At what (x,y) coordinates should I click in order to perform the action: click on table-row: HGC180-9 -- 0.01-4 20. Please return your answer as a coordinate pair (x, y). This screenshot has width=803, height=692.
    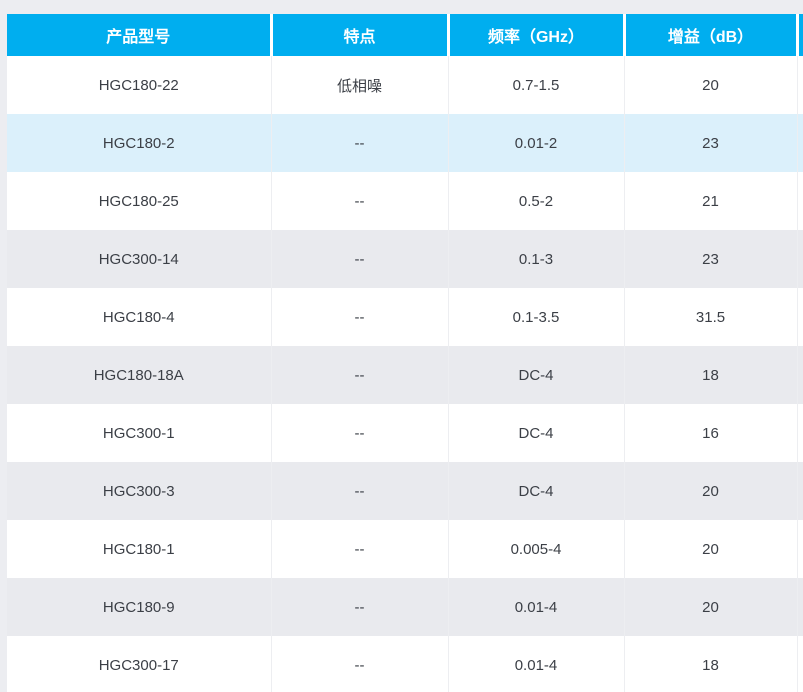
    Looking at the image, I should click on (405, 607).